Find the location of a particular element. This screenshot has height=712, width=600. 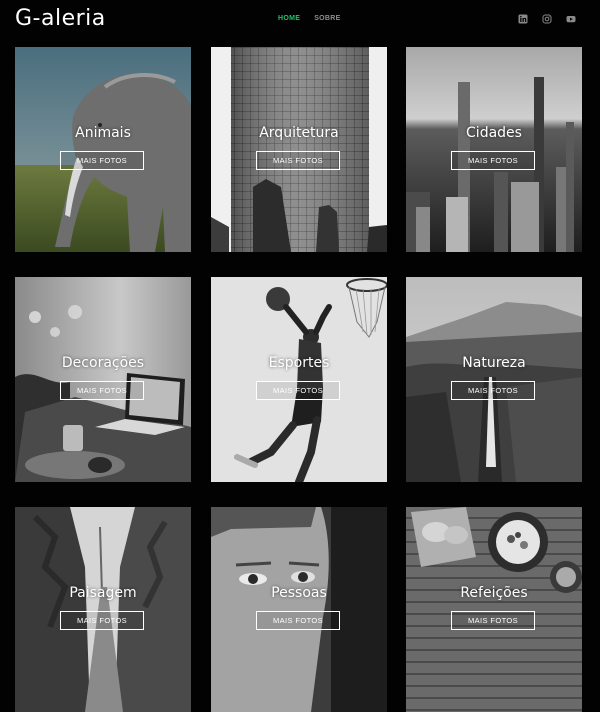

main-nav: HOME SOBRE is located at coordinates (309, 18).